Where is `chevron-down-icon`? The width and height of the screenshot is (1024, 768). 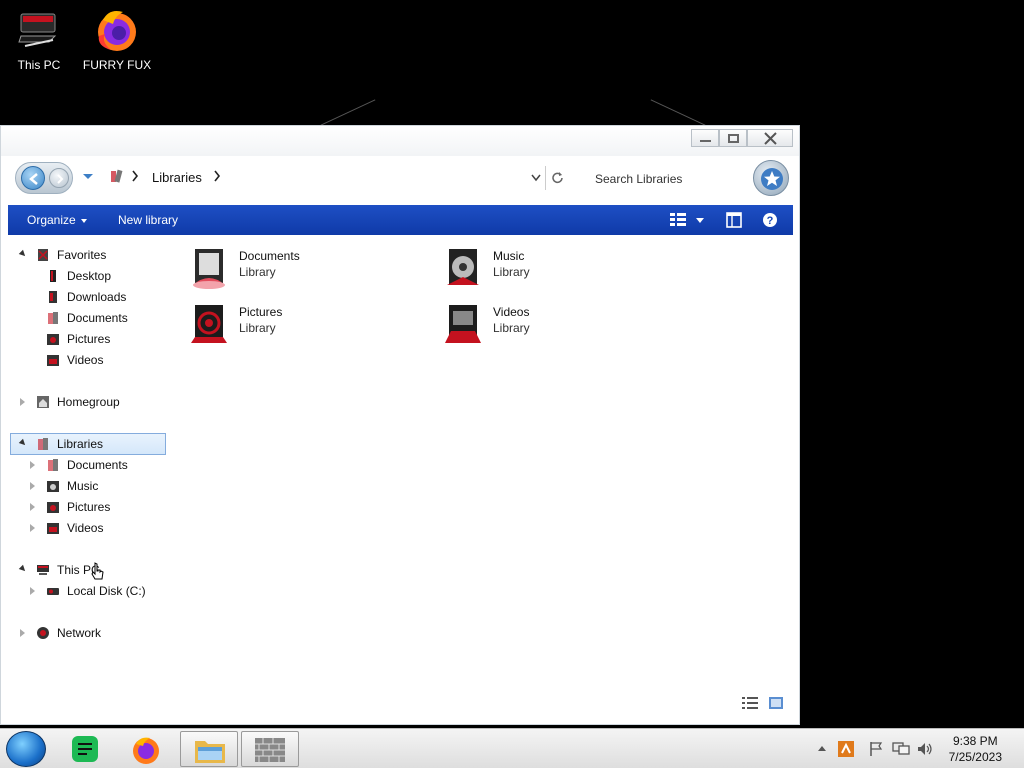
chevron-down-icon is located at coordinates (83, 220).